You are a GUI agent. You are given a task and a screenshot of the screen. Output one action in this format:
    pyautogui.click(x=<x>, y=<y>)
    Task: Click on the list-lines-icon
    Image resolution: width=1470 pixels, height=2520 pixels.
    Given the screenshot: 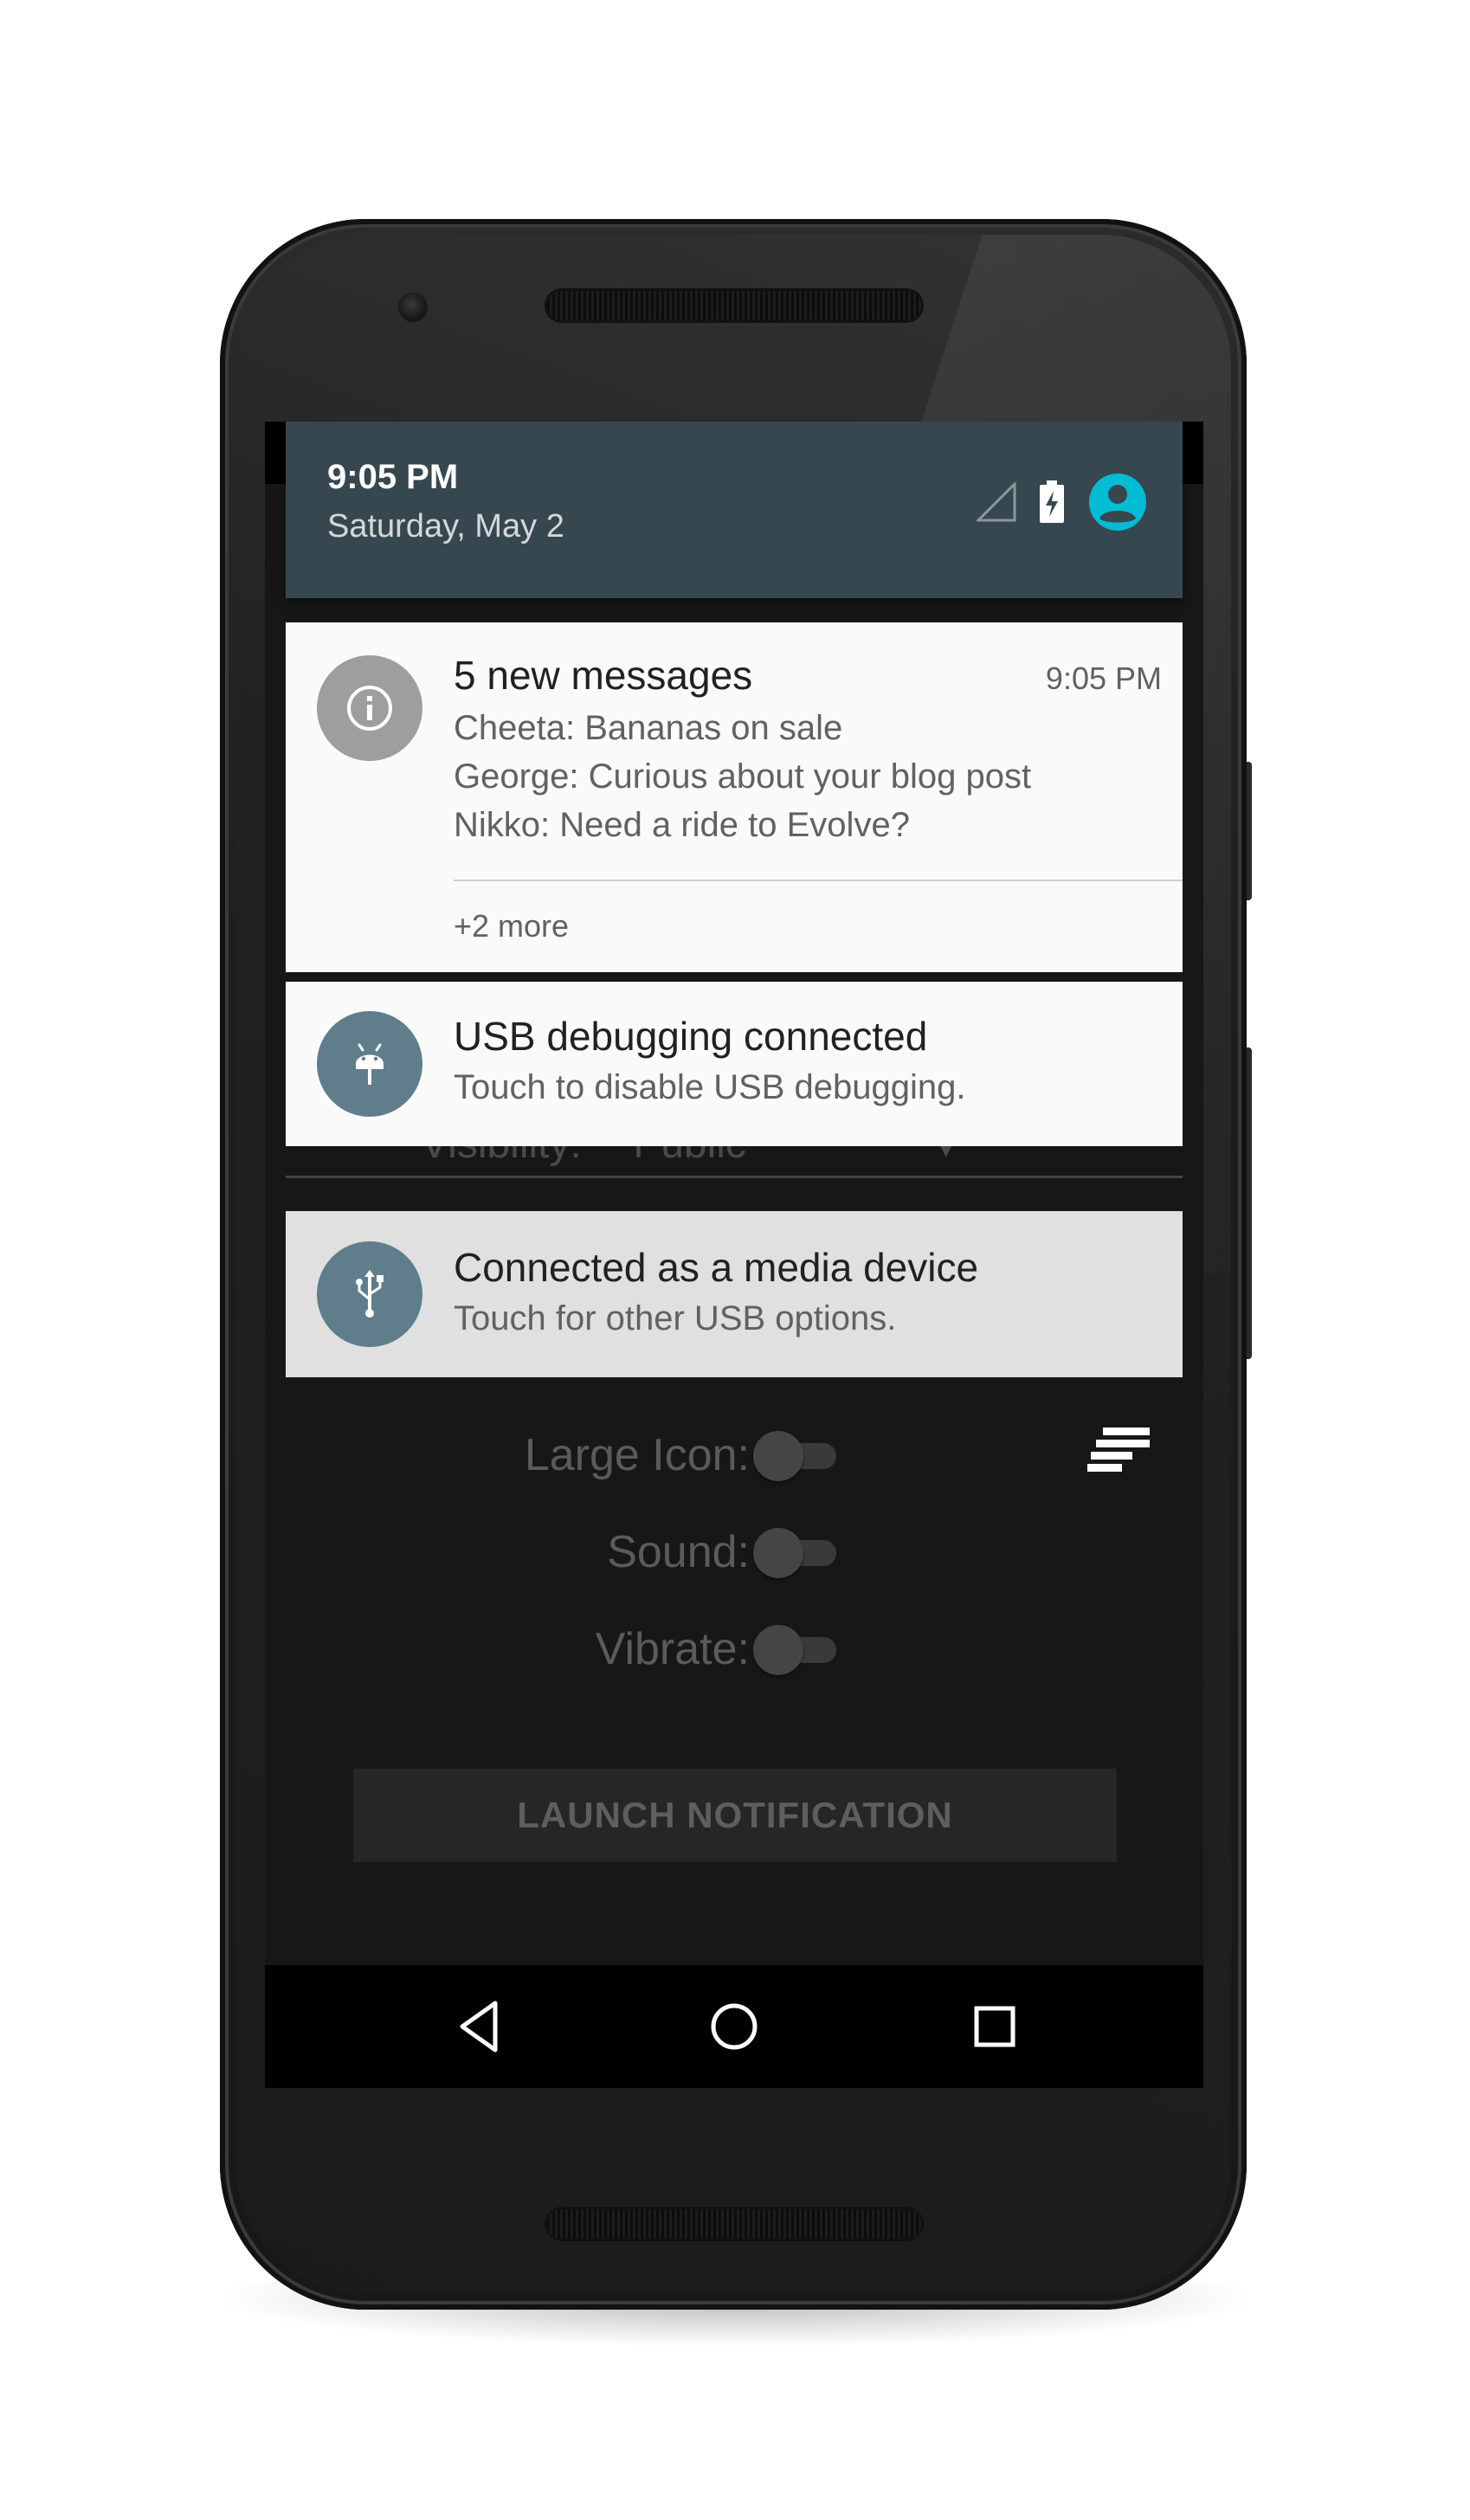 What is the action you would take?
    pyautogui.click(x=1119, y=1450)
    